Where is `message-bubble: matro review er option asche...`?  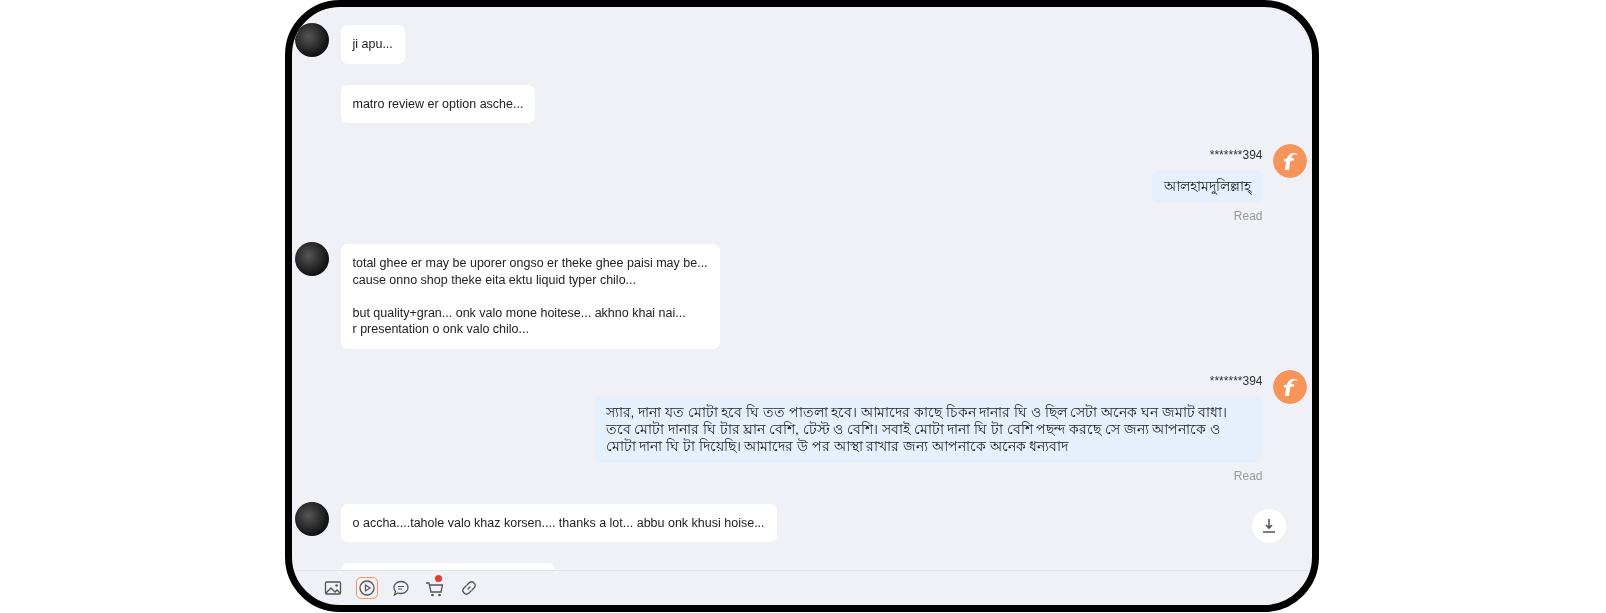
message-bubble: matro review er option asche... is located at coordinates (438, 103).